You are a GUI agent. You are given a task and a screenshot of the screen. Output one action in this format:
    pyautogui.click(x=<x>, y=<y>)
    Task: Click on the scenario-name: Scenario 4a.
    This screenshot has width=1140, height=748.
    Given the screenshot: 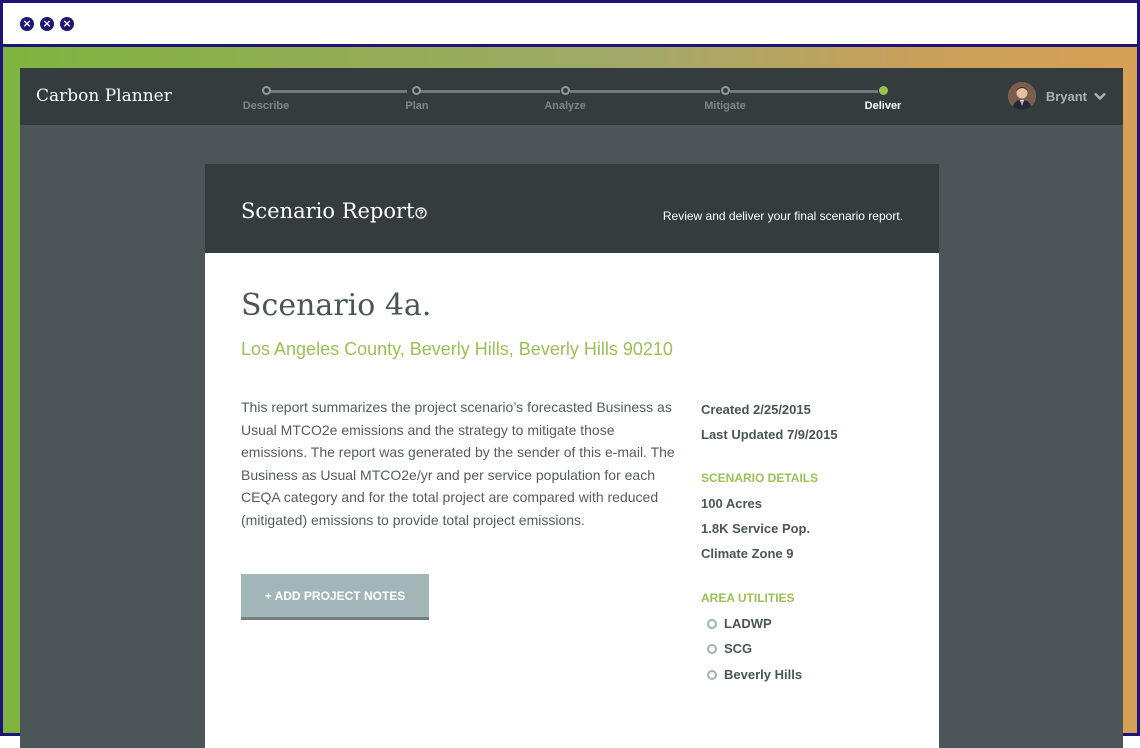 What is the action you would take?
    pyautogui.click(x=336, y=305)
    